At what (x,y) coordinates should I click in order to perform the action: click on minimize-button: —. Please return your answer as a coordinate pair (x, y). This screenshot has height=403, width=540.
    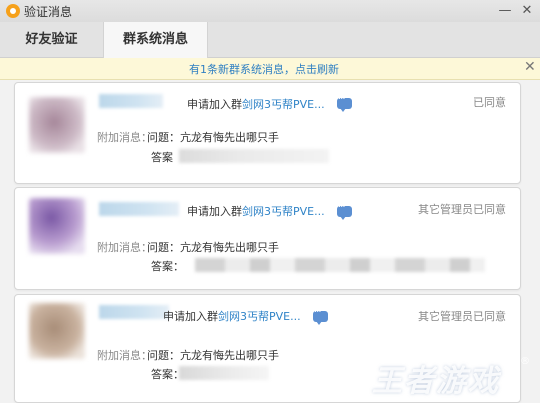
    Looking at the image, I should click on (505, 11).